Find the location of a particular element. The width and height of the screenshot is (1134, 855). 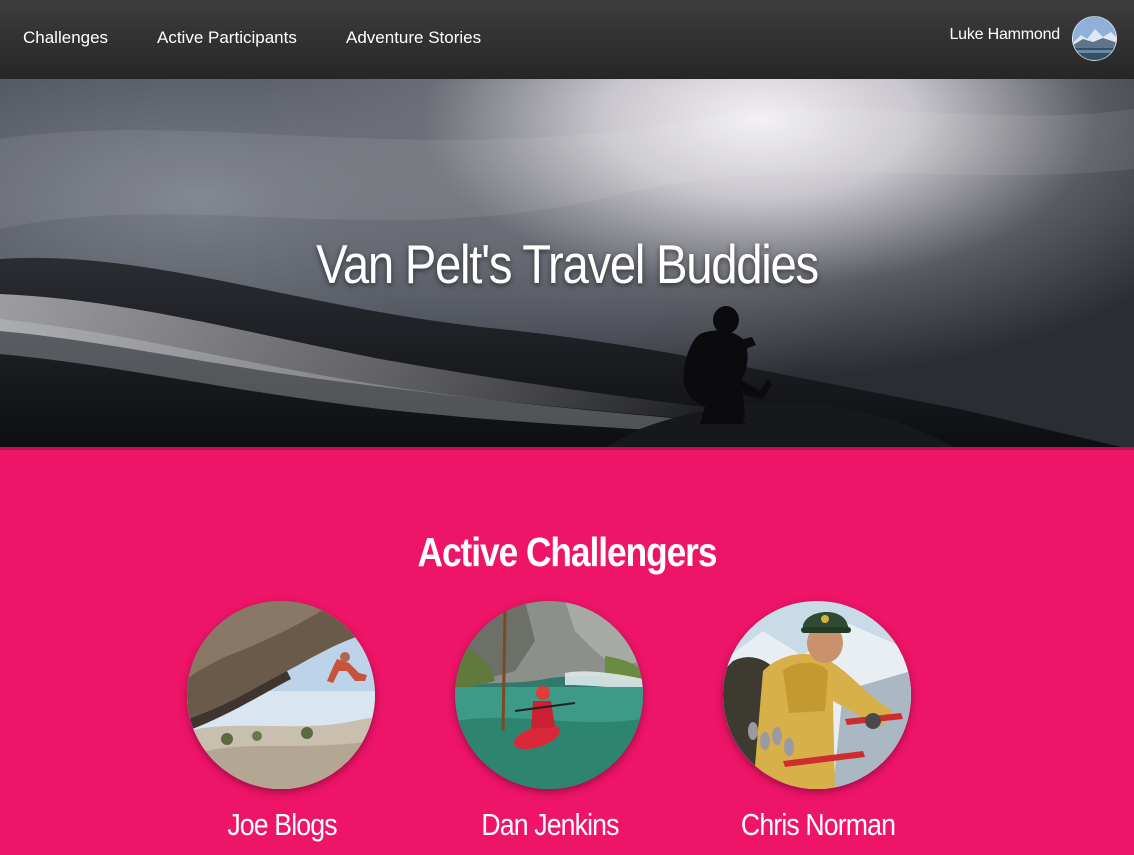

challenger-name: Joe Blogs is located at coordinates (282, 825).